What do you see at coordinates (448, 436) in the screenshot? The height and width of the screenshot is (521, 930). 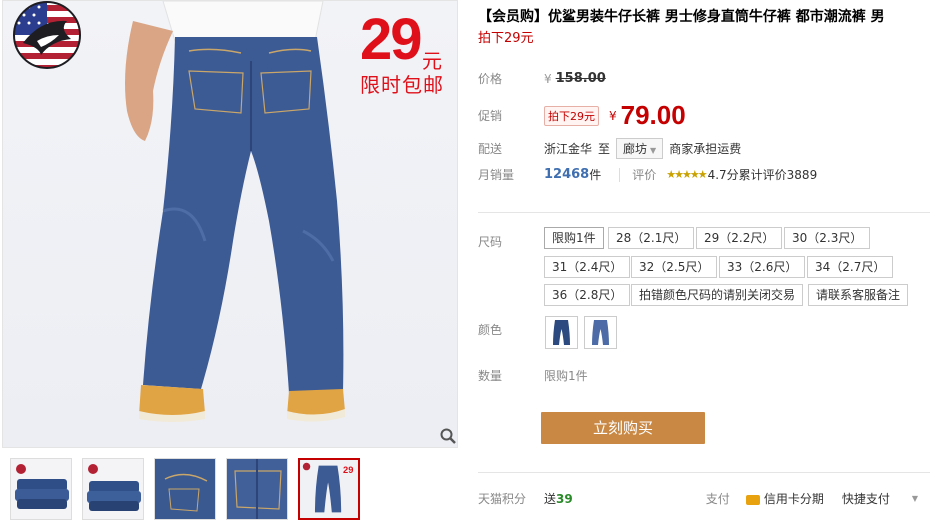 I see `zoom-magnifier-icon` at bounding box center [448, 436].